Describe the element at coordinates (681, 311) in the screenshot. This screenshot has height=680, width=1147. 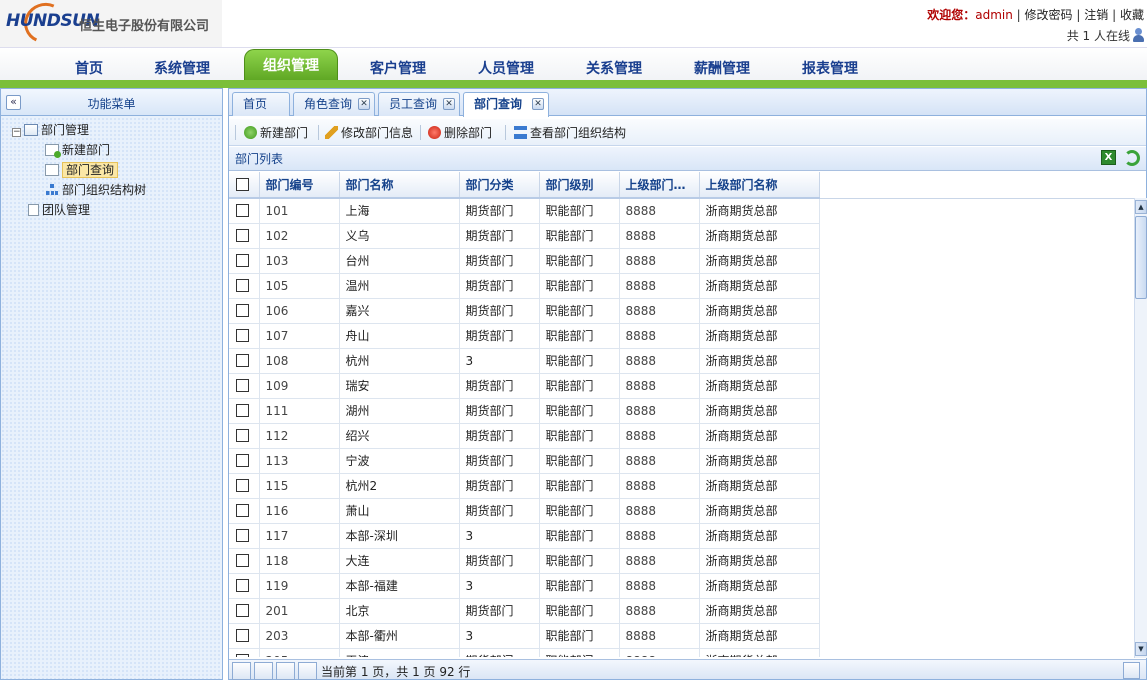
I see `table-row: 106 嘉兴 期货部门 职能部门 8888 浙商期货总部` at that location.